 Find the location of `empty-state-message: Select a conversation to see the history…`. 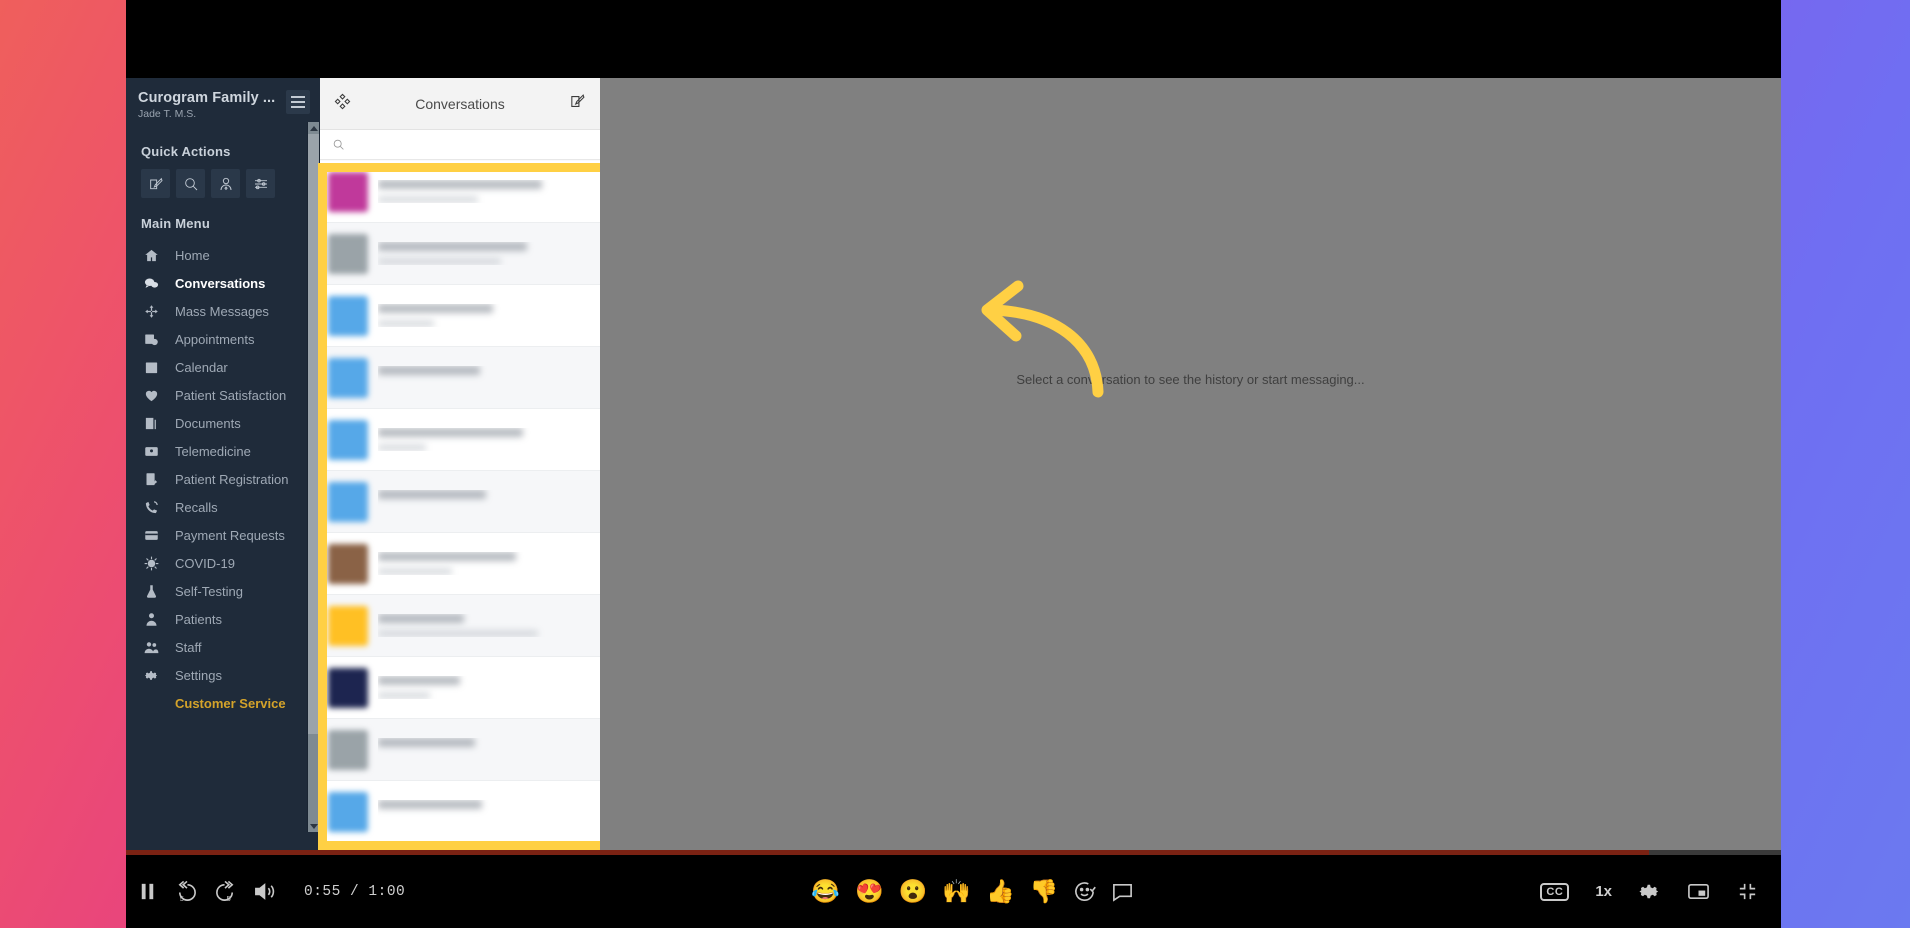

empty-state-message: Select a conversation to see the history… is located at coordinates (1190, 379).